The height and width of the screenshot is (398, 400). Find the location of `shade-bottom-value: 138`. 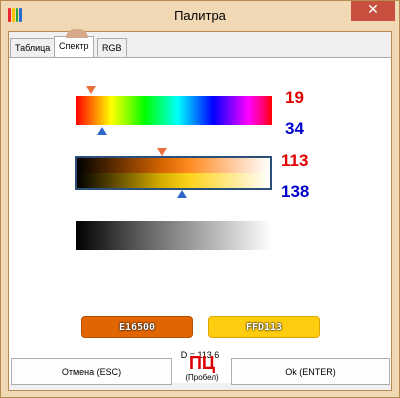

shade-bottom-value: 138 is located at coordinates (295, 191).